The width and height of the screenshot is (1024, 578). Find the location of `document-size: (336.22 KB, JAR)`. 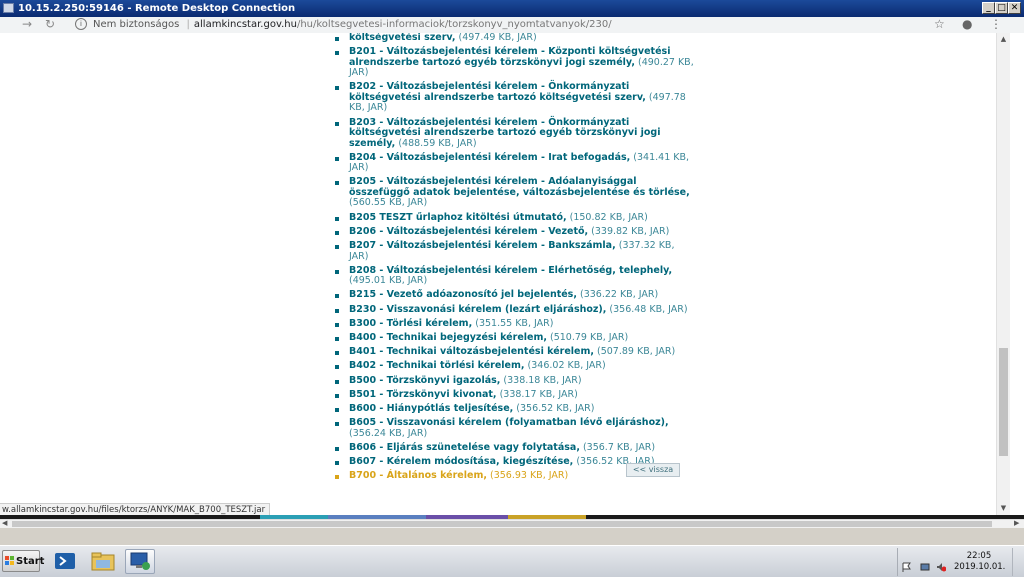

document-size: (336.22 KB, JAR) is located at coordinates (619, 295).